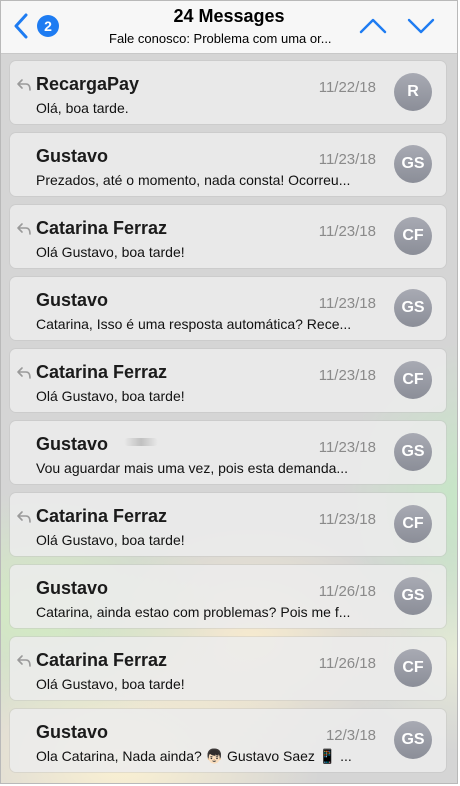 The height and width of the screenshot is (786, 460). I want to click on chevron-down-icon, so click(421, 26).